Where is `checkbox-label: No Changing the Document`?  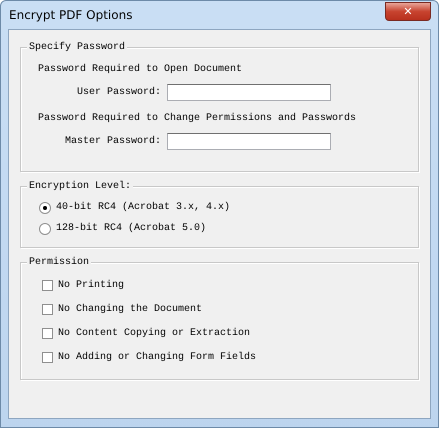 checkbox-label: No Changing the Document is located at coordinates (130, 309).